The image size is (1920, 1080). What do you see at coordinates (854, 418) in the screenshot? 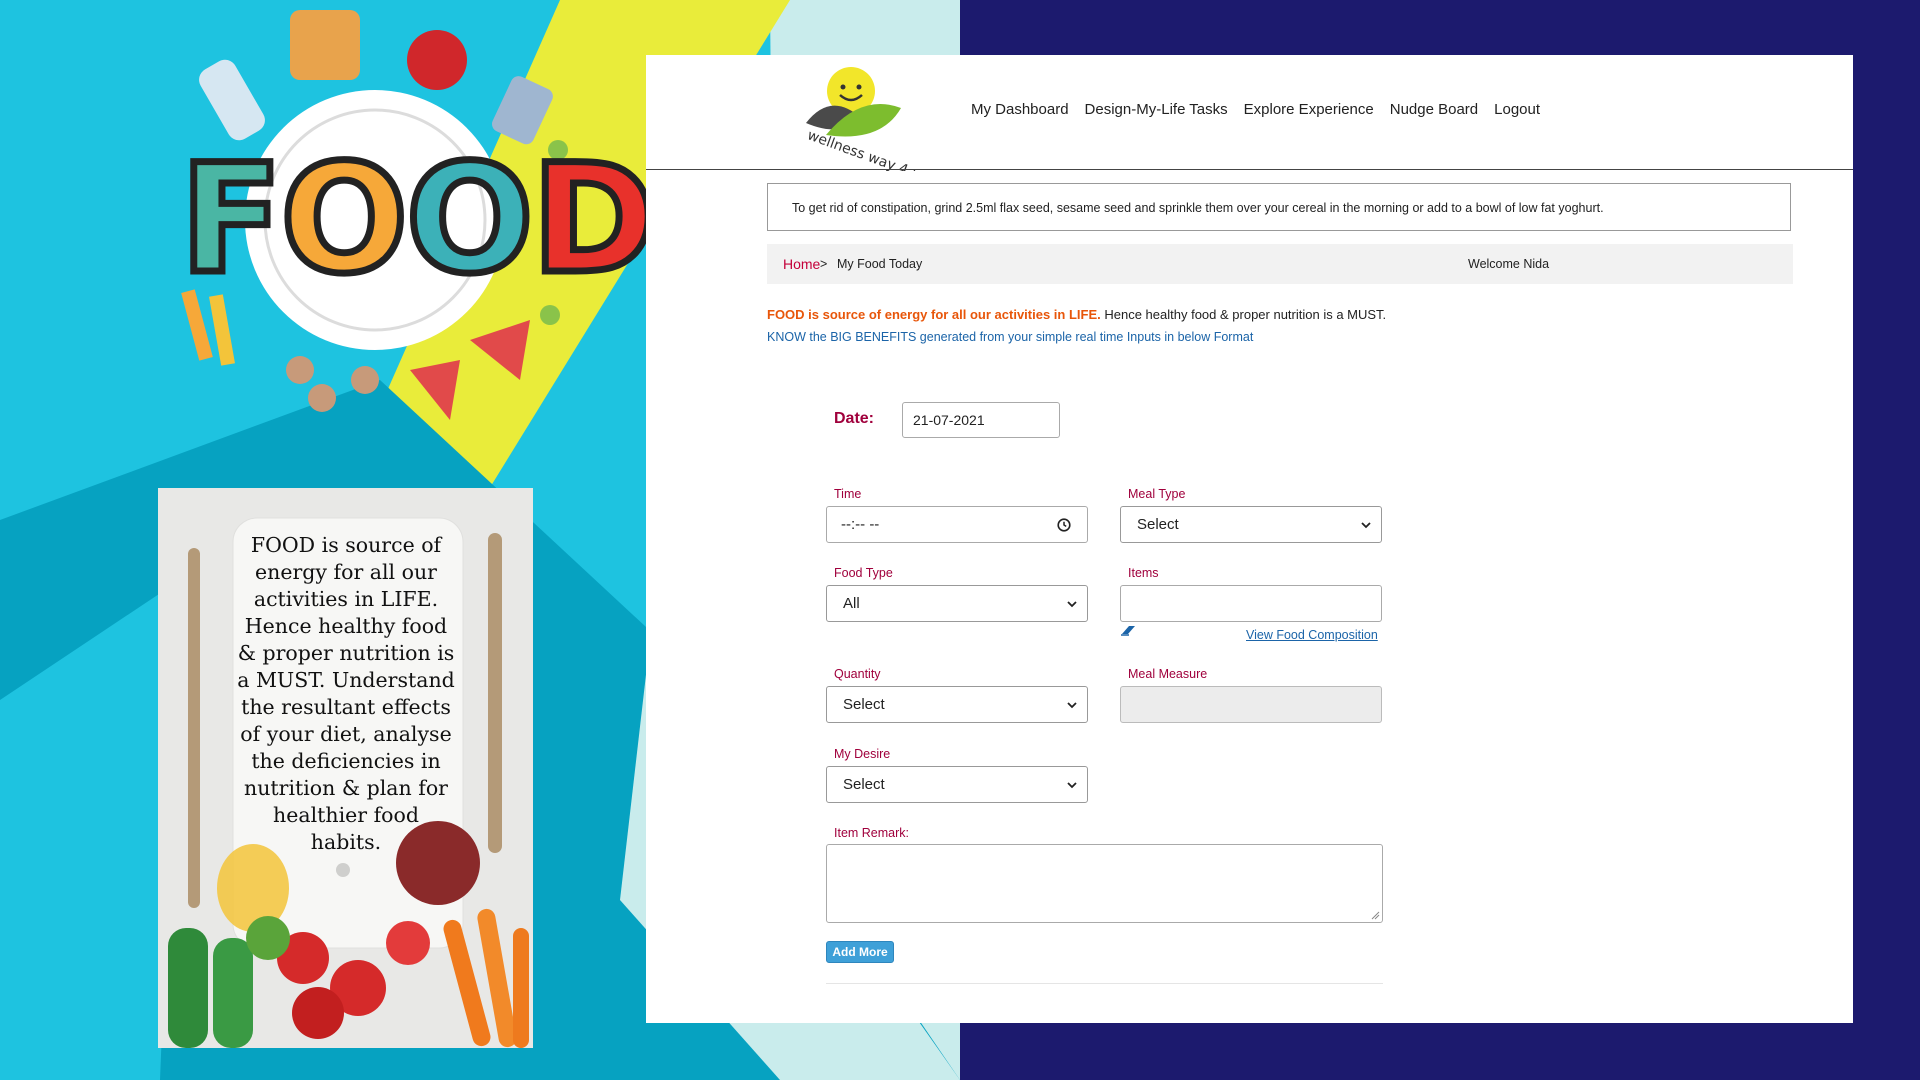
I see `date-label: Date:` at bounding box center [854, 418].